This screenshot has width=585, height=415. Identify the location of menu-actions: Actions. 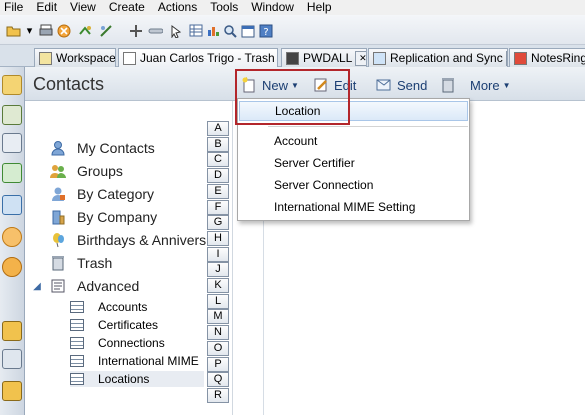
(178, 7).